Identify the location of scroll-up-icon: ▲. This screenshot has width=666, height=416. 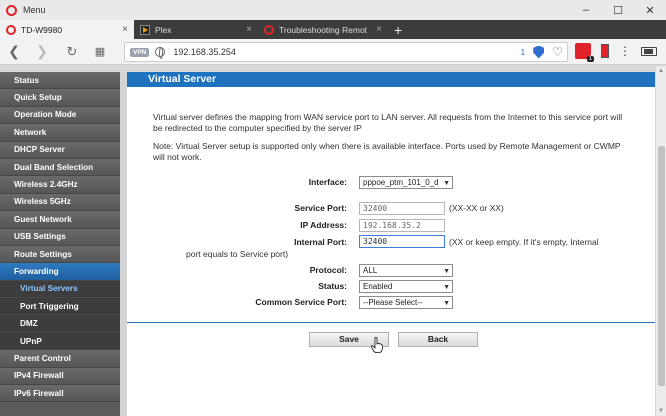
(661, 71).